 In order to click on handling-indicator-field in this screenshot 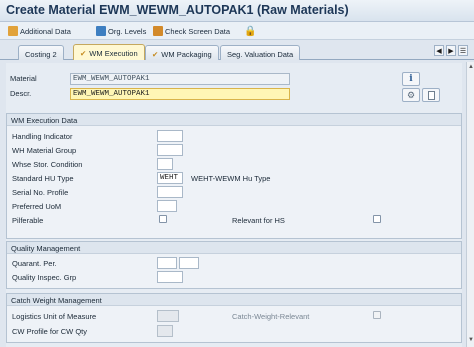, I will do `click(170, 136)`.